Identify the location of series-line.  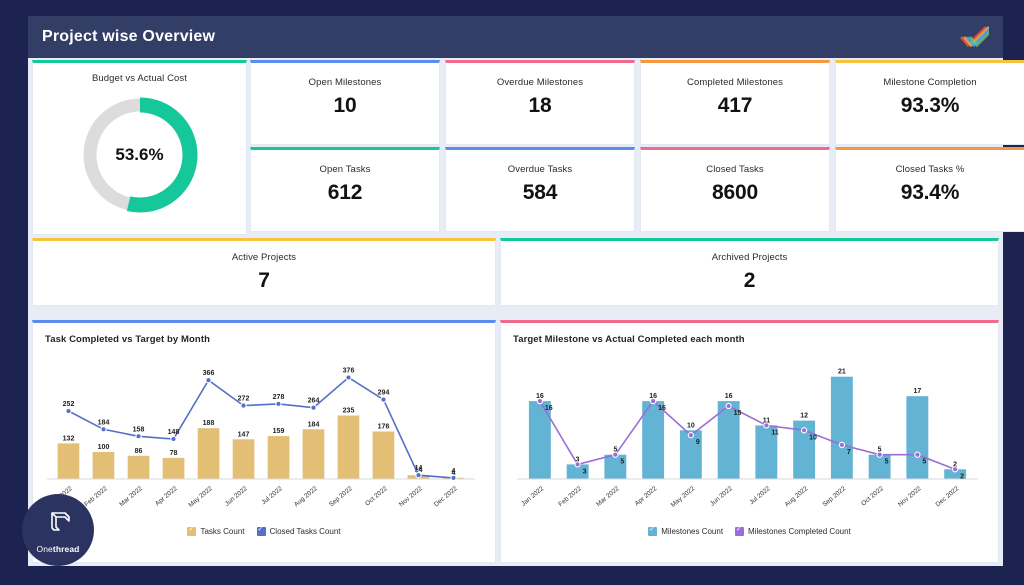
(747, 435).